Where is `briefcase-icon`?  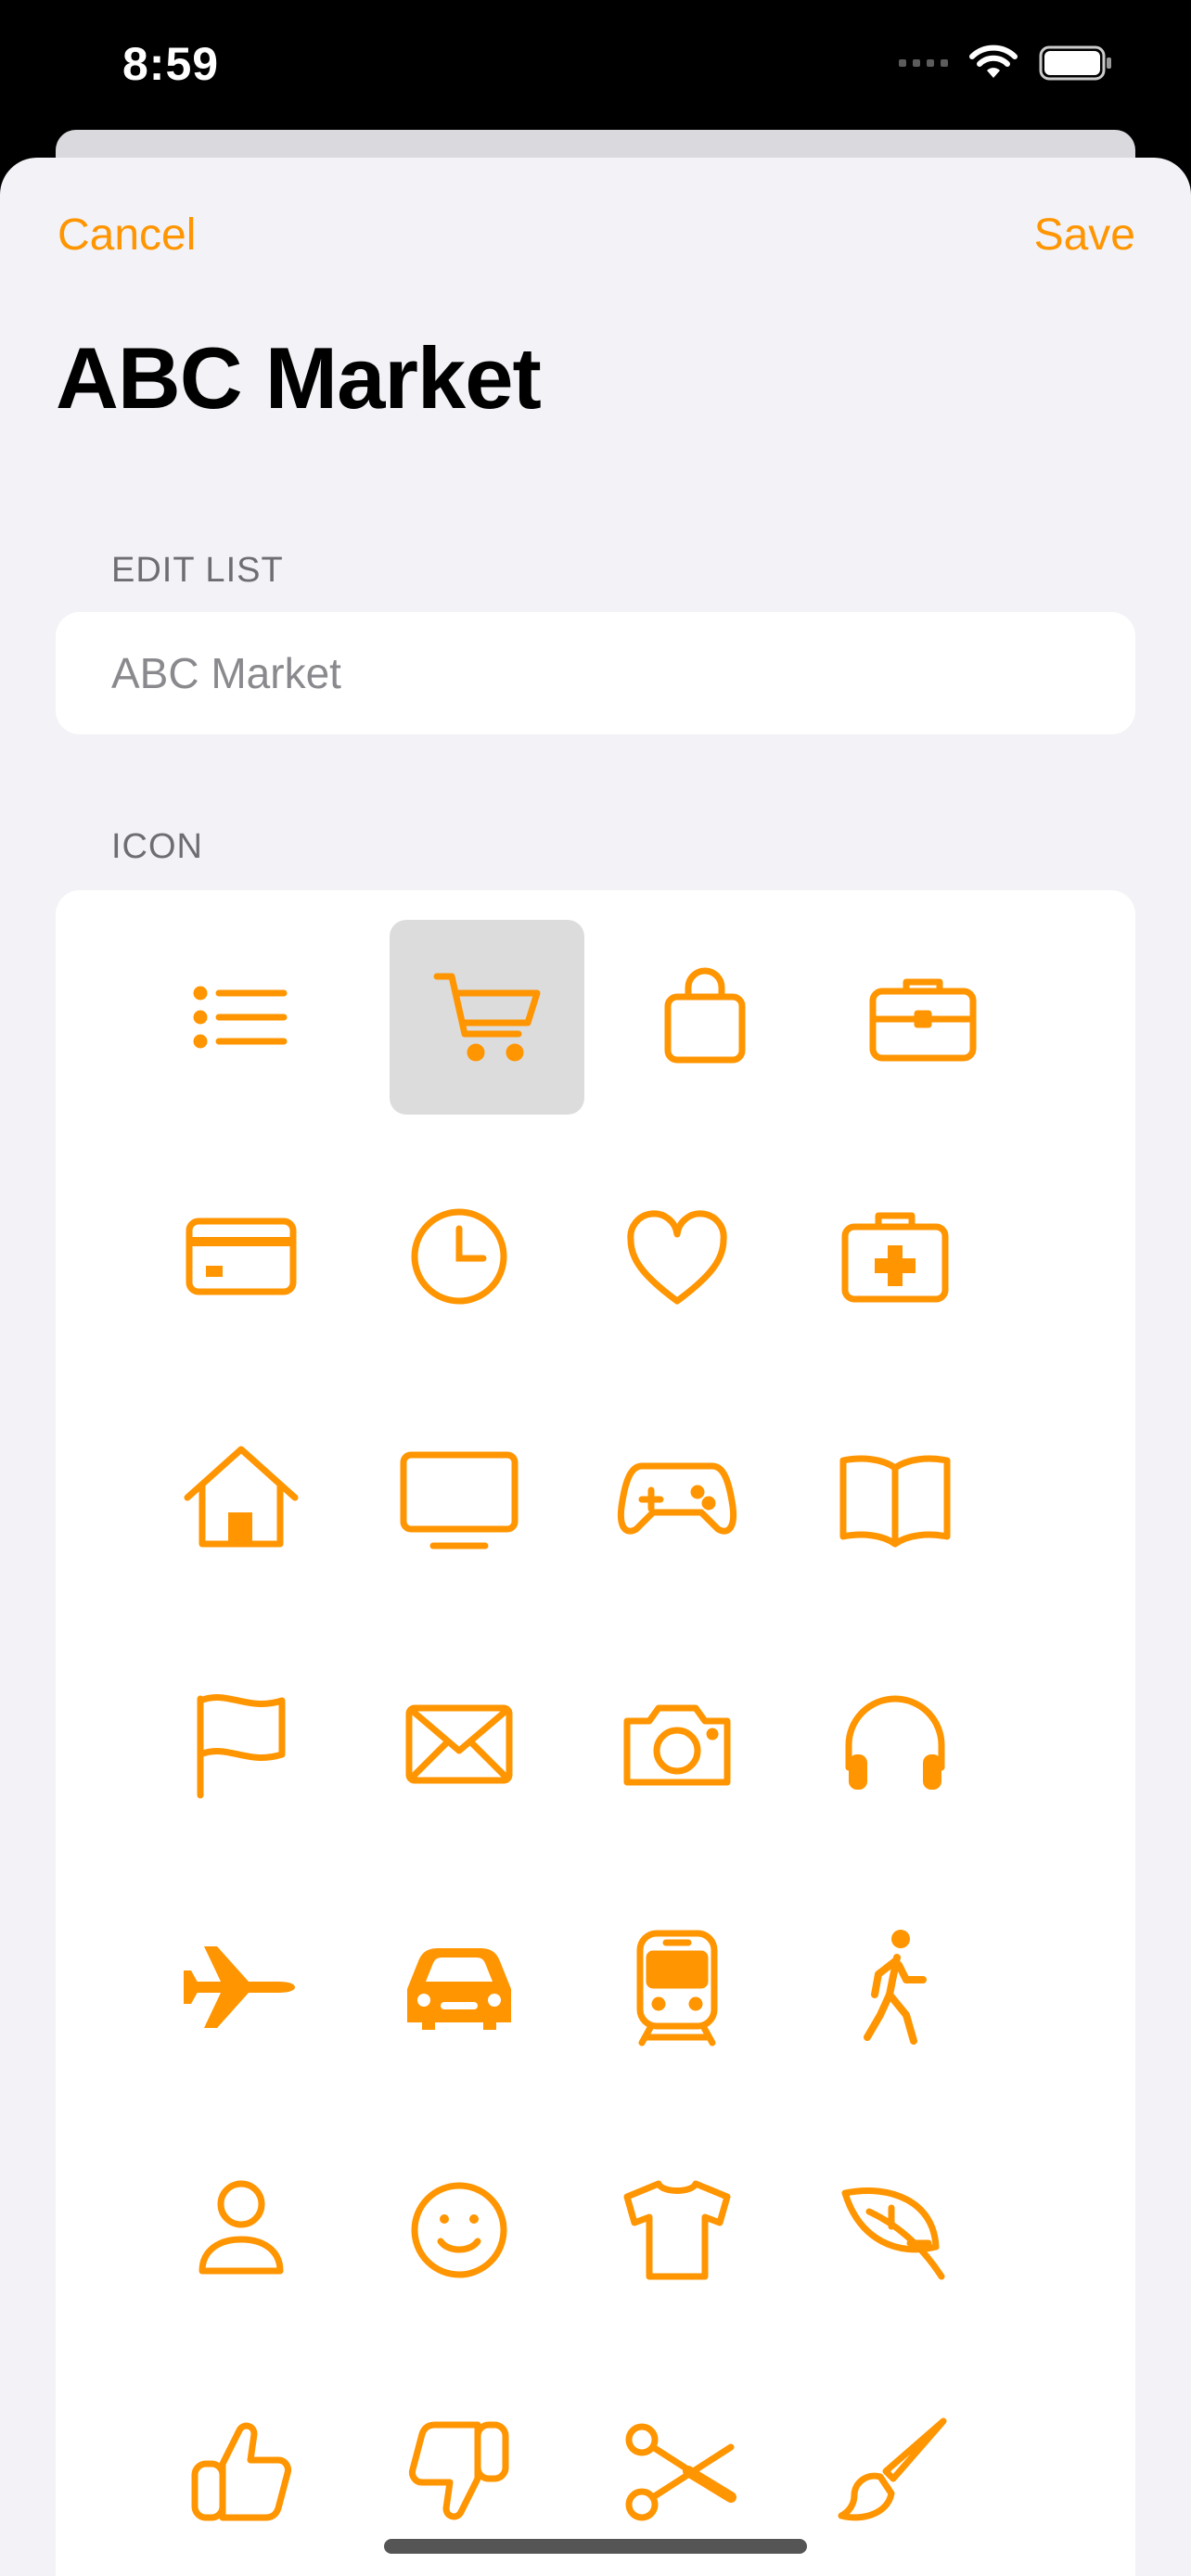 briefcase-icon is located at coordinates (923, 1020).